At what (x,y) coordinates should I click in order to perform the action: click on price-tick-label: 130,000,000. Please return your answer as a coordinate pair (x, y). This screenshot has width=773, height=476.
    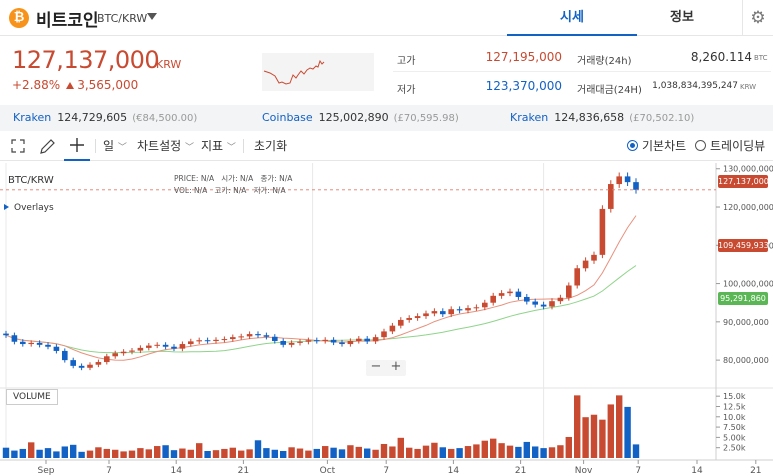
    Looking at the image, I should click on (748, 169).